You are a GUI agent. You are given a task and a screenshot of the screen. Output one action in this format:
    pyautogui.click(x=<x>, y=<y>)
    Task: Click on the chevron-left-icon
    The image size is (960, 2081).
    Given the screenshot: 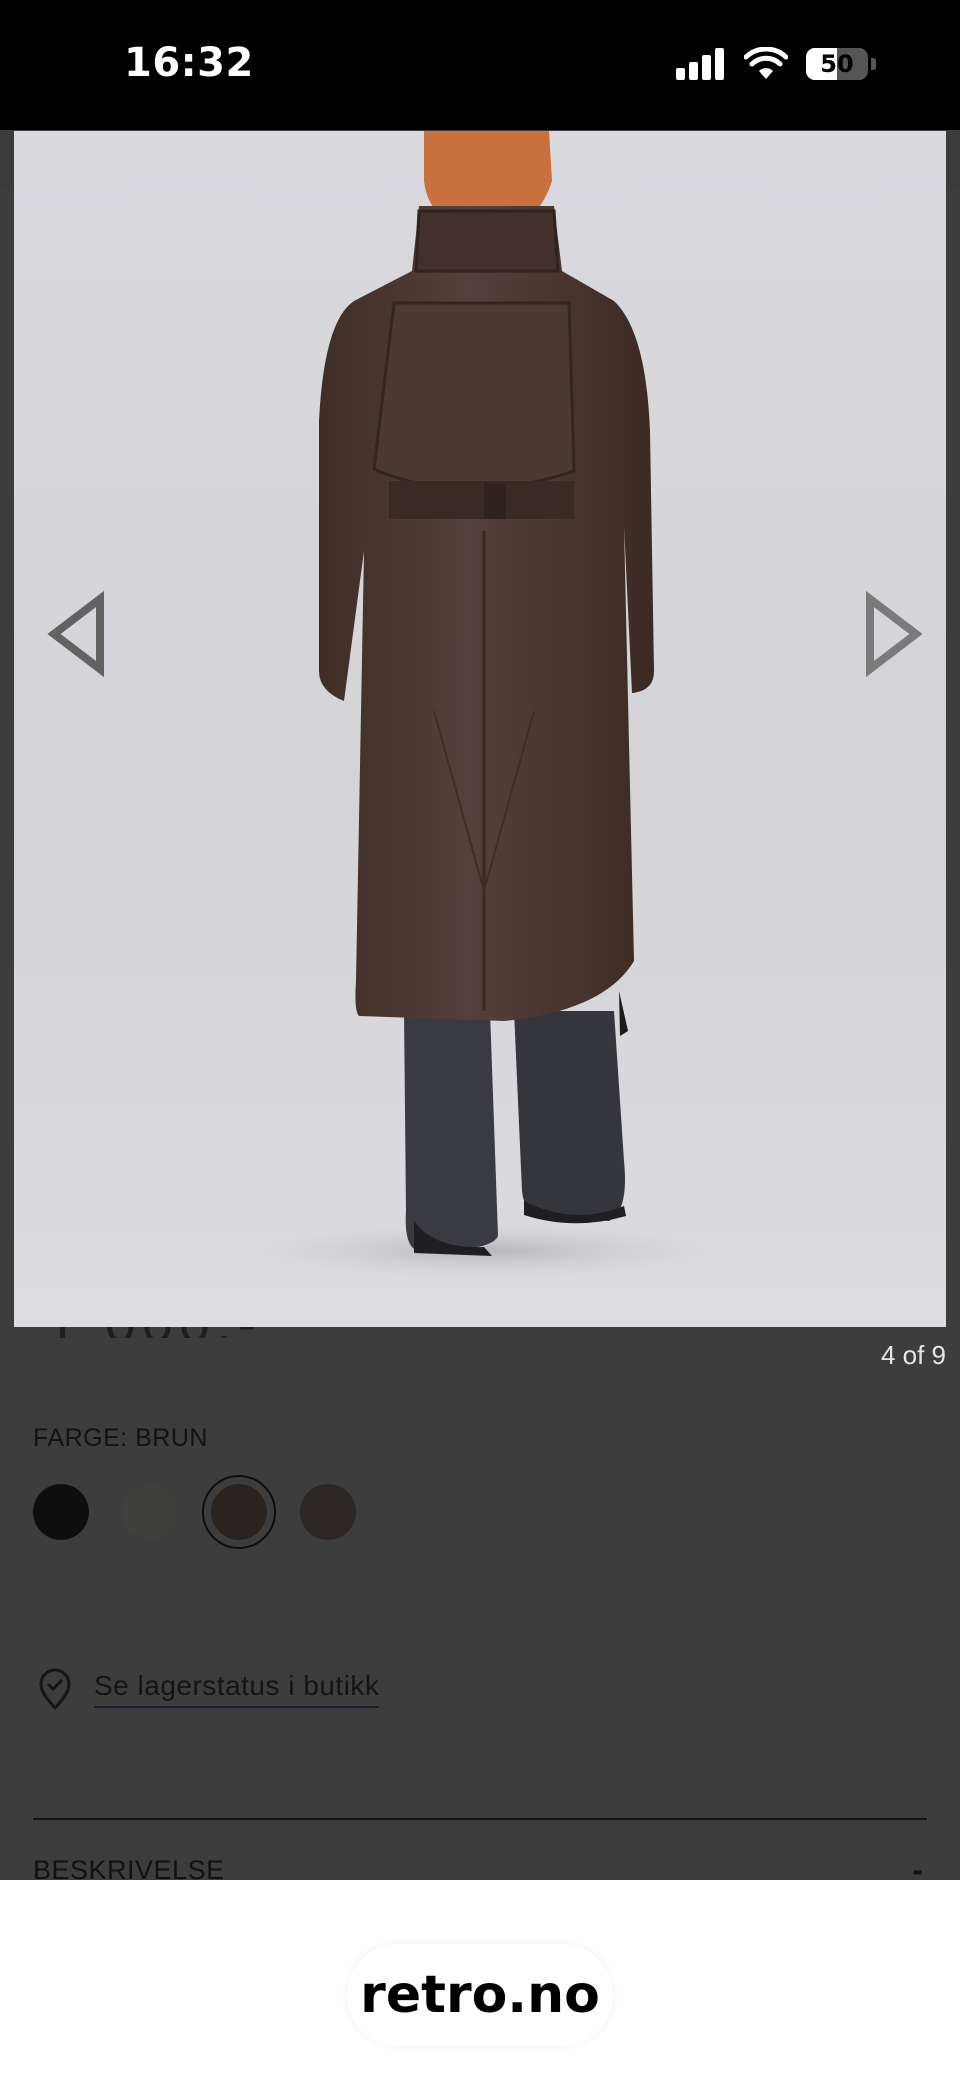 What is the action you would take?
    pyautogui.click(x=75, y=634)
    